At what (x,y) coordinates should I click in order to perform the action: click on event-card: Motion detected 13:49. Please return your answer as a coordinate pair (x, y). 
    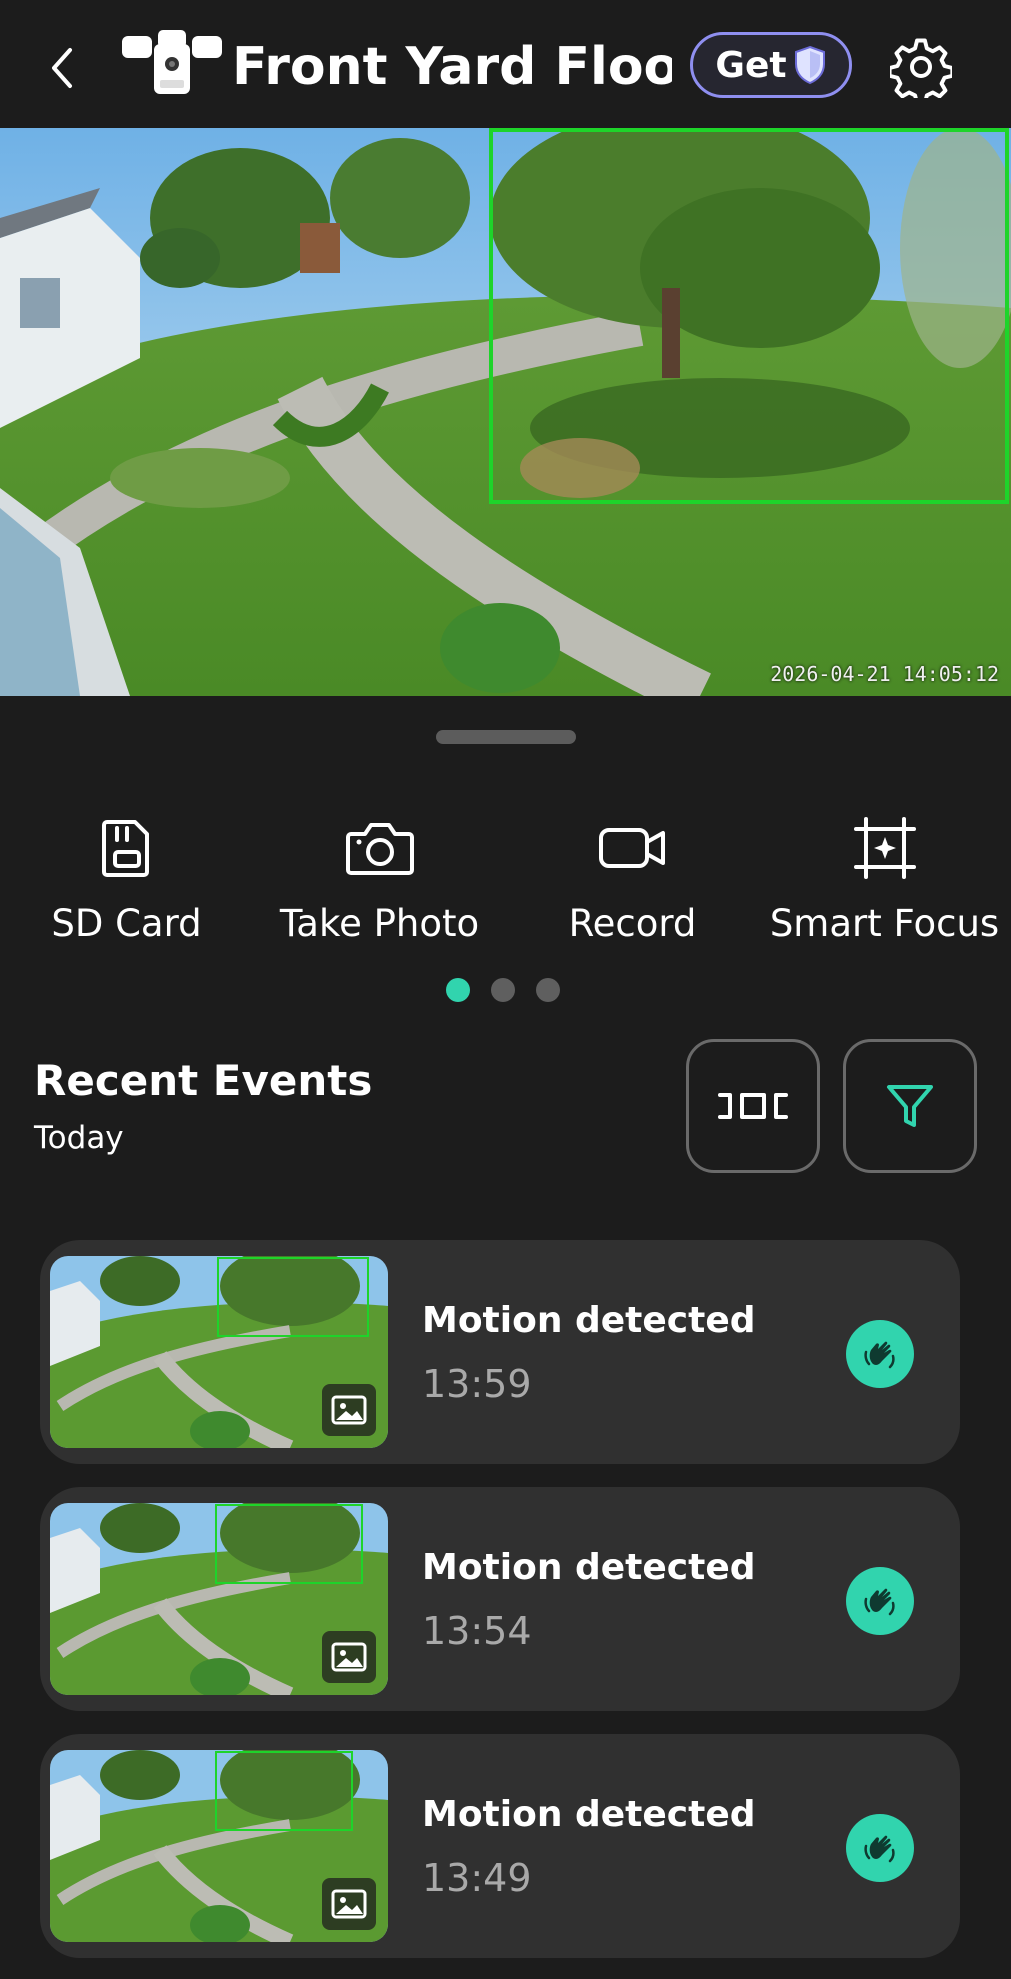
    Looking at the image, I should click on (500, 1846).